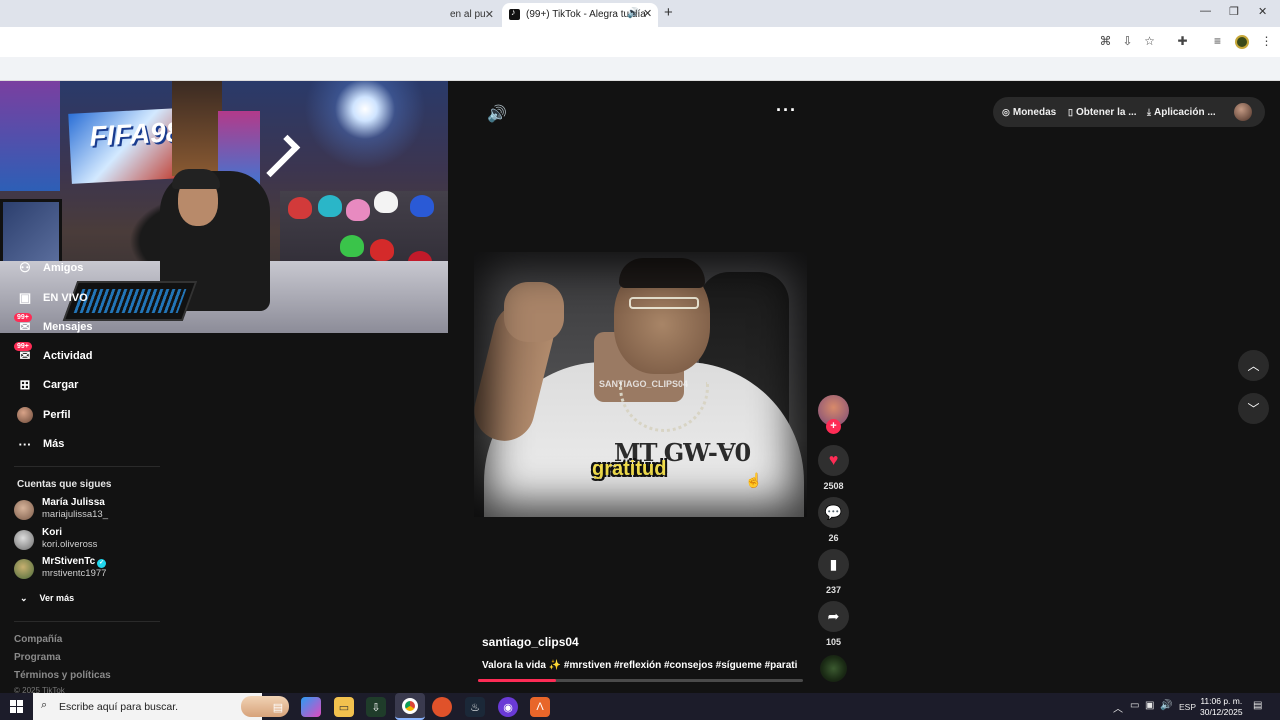 This screenshot has height=720, width=1280. Describe the element at coordinates (73, 502) in the screenshot. I see `account-name: María Julissa` at that location.